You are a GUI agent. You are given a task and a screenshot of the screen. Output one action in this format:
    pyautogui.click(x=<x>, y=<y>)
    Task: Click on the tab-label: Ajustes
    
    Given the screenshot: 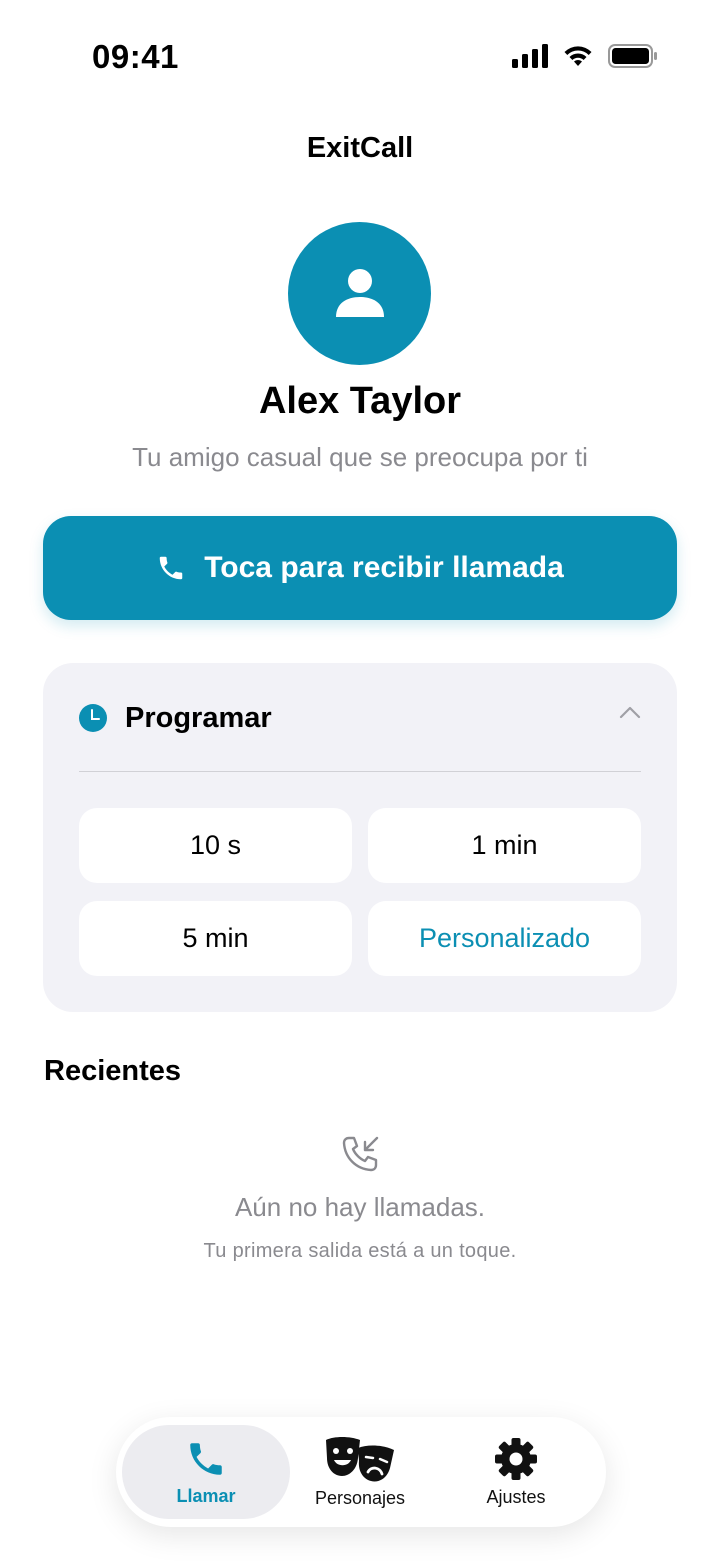 What is the action you would take?
    pyautogui.click(x=516, y=1496)
    